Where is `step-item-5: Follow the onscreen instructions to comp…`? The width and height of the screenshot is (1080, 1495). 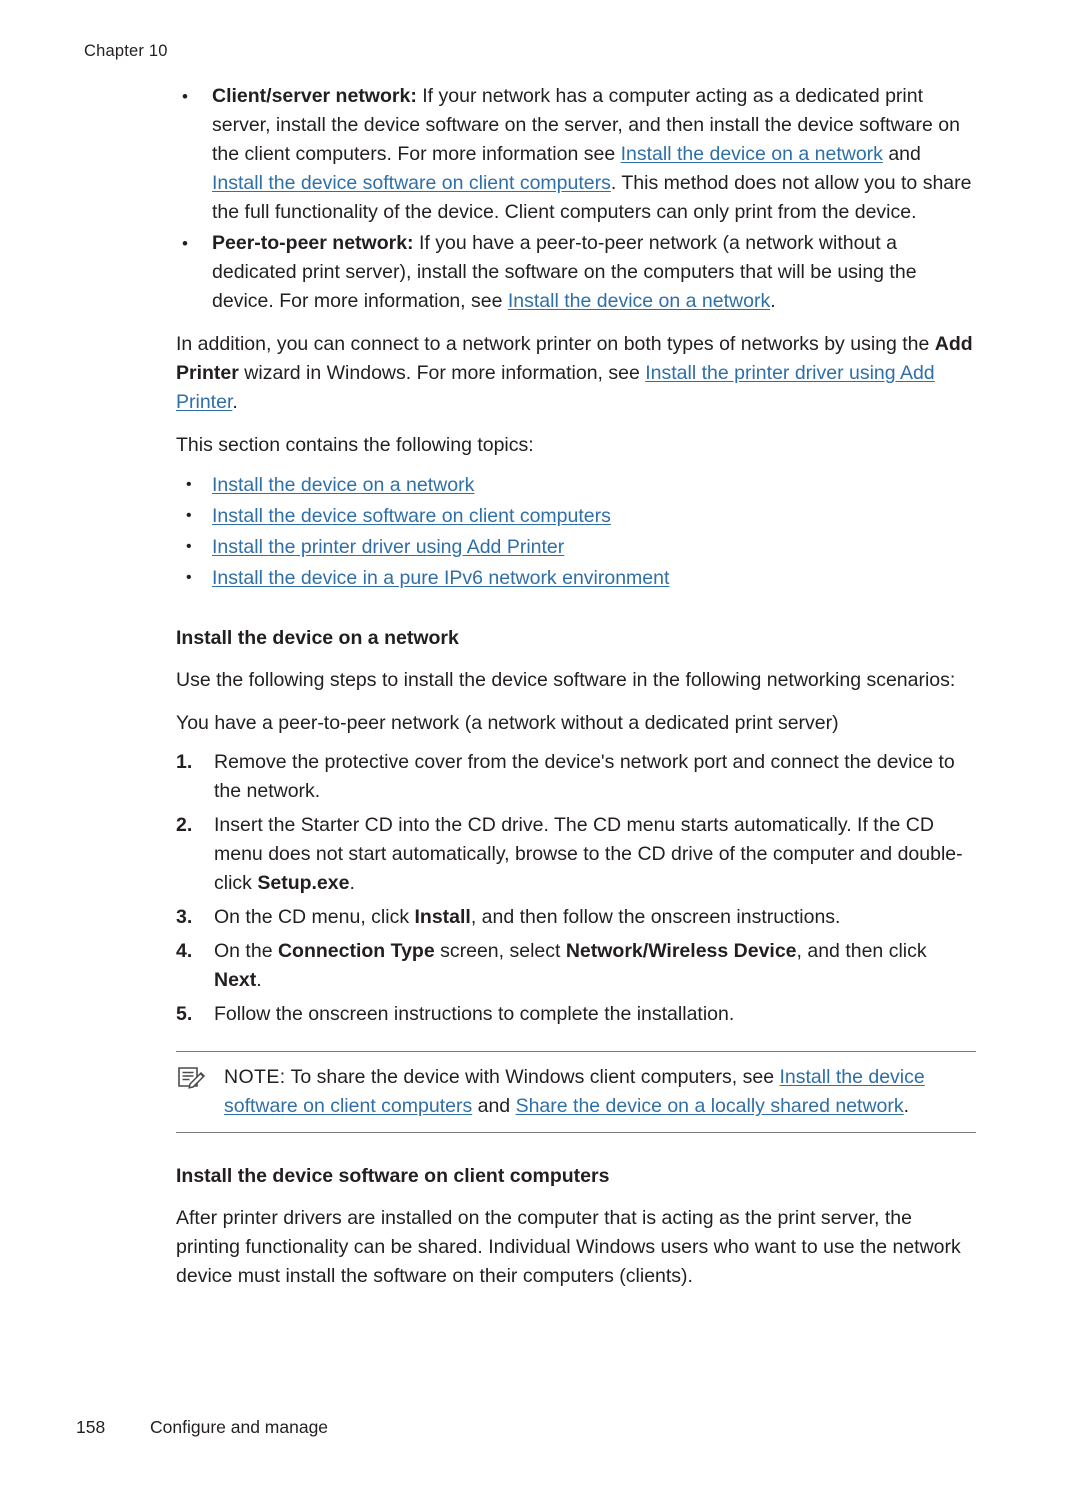 step-item-5: Follow the onscreen instructions to comp… is located at coordinates (576, 1014).